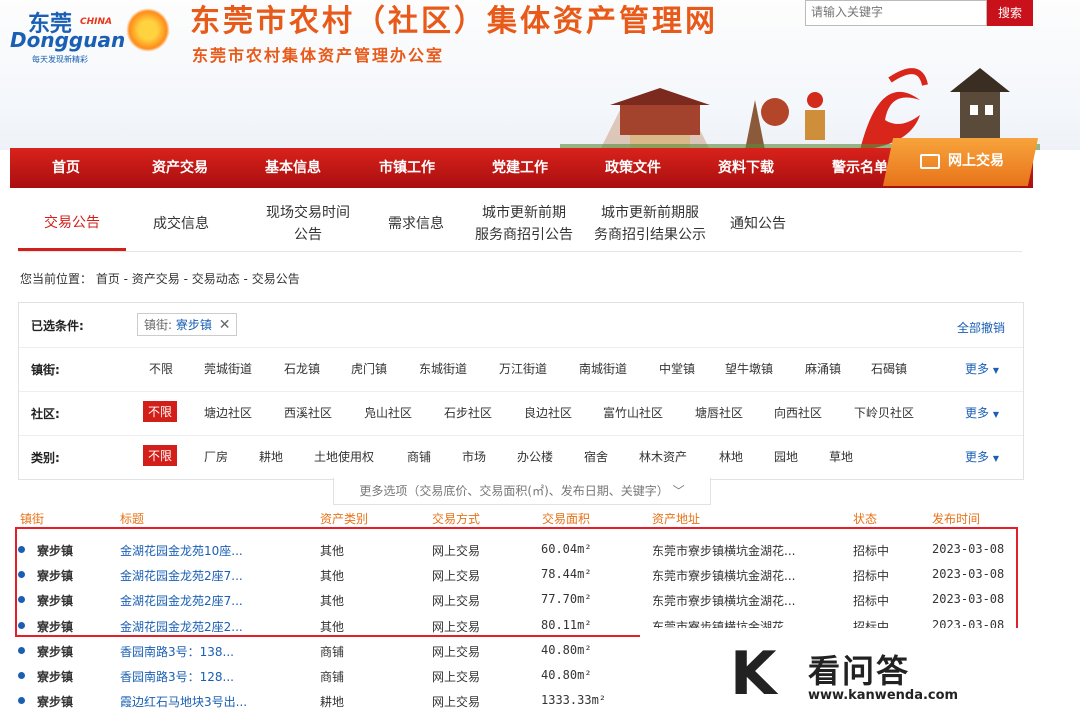 This screenshot has width=1080, height=713. I want to click on community-option-selected: 不限, so click(160, 411).